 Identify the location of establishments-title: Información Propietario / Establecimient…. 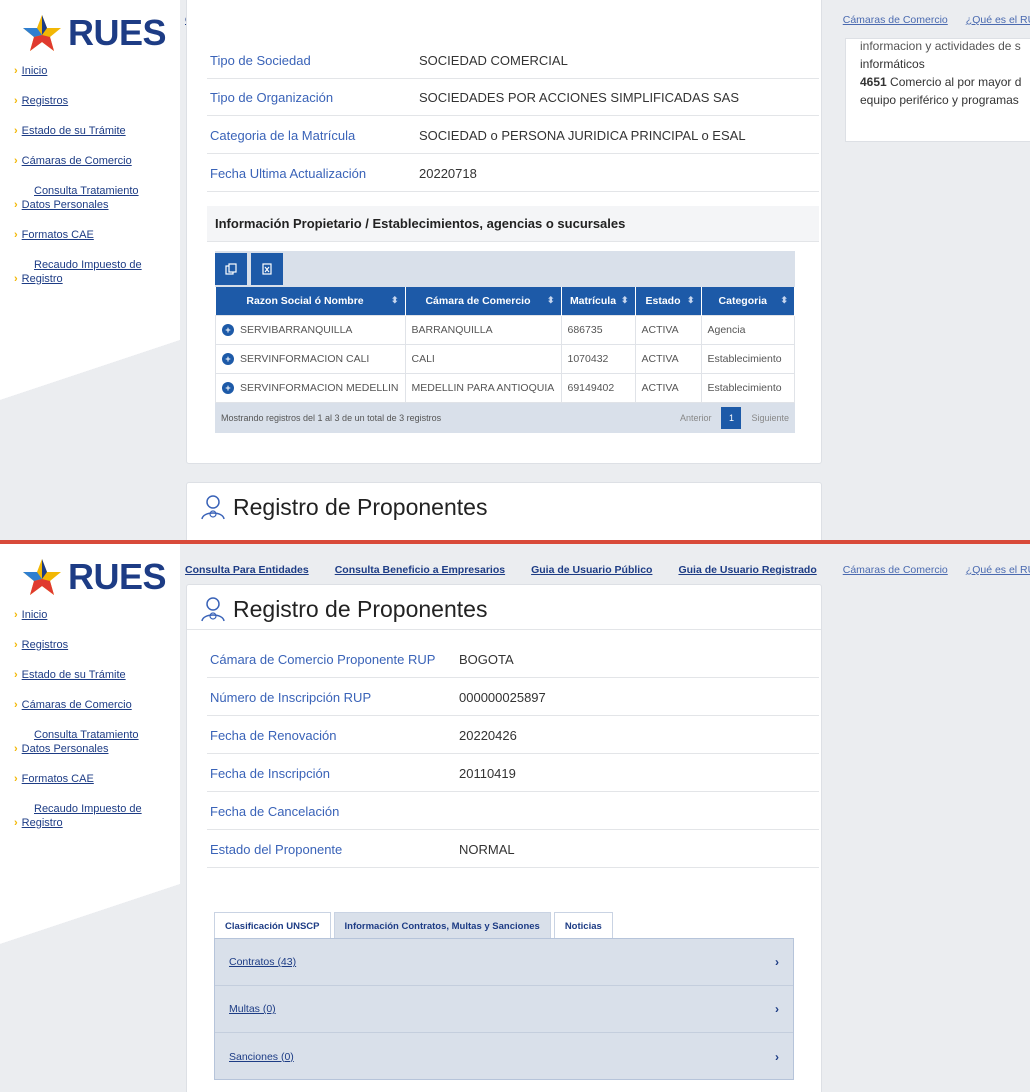
(513, 224).